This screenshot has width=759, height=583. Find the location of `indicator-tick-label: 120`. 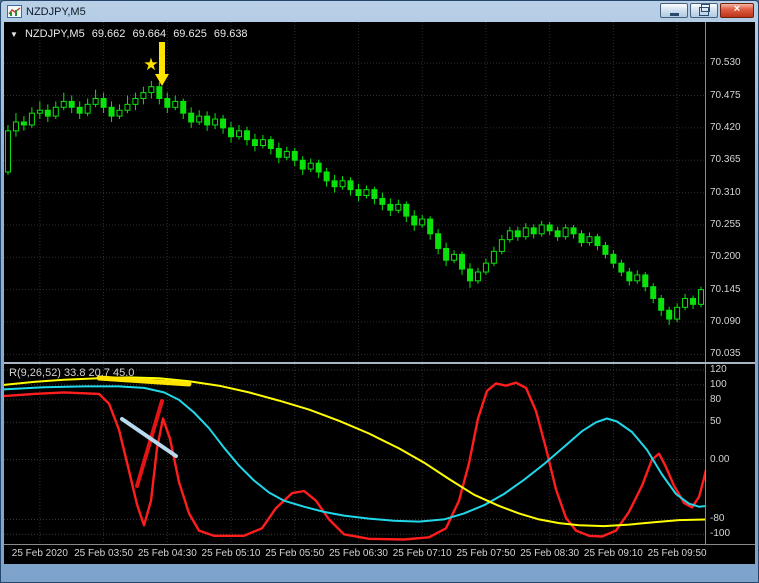

indicator-tick-label: 120 is located at coordinates (718, 369).